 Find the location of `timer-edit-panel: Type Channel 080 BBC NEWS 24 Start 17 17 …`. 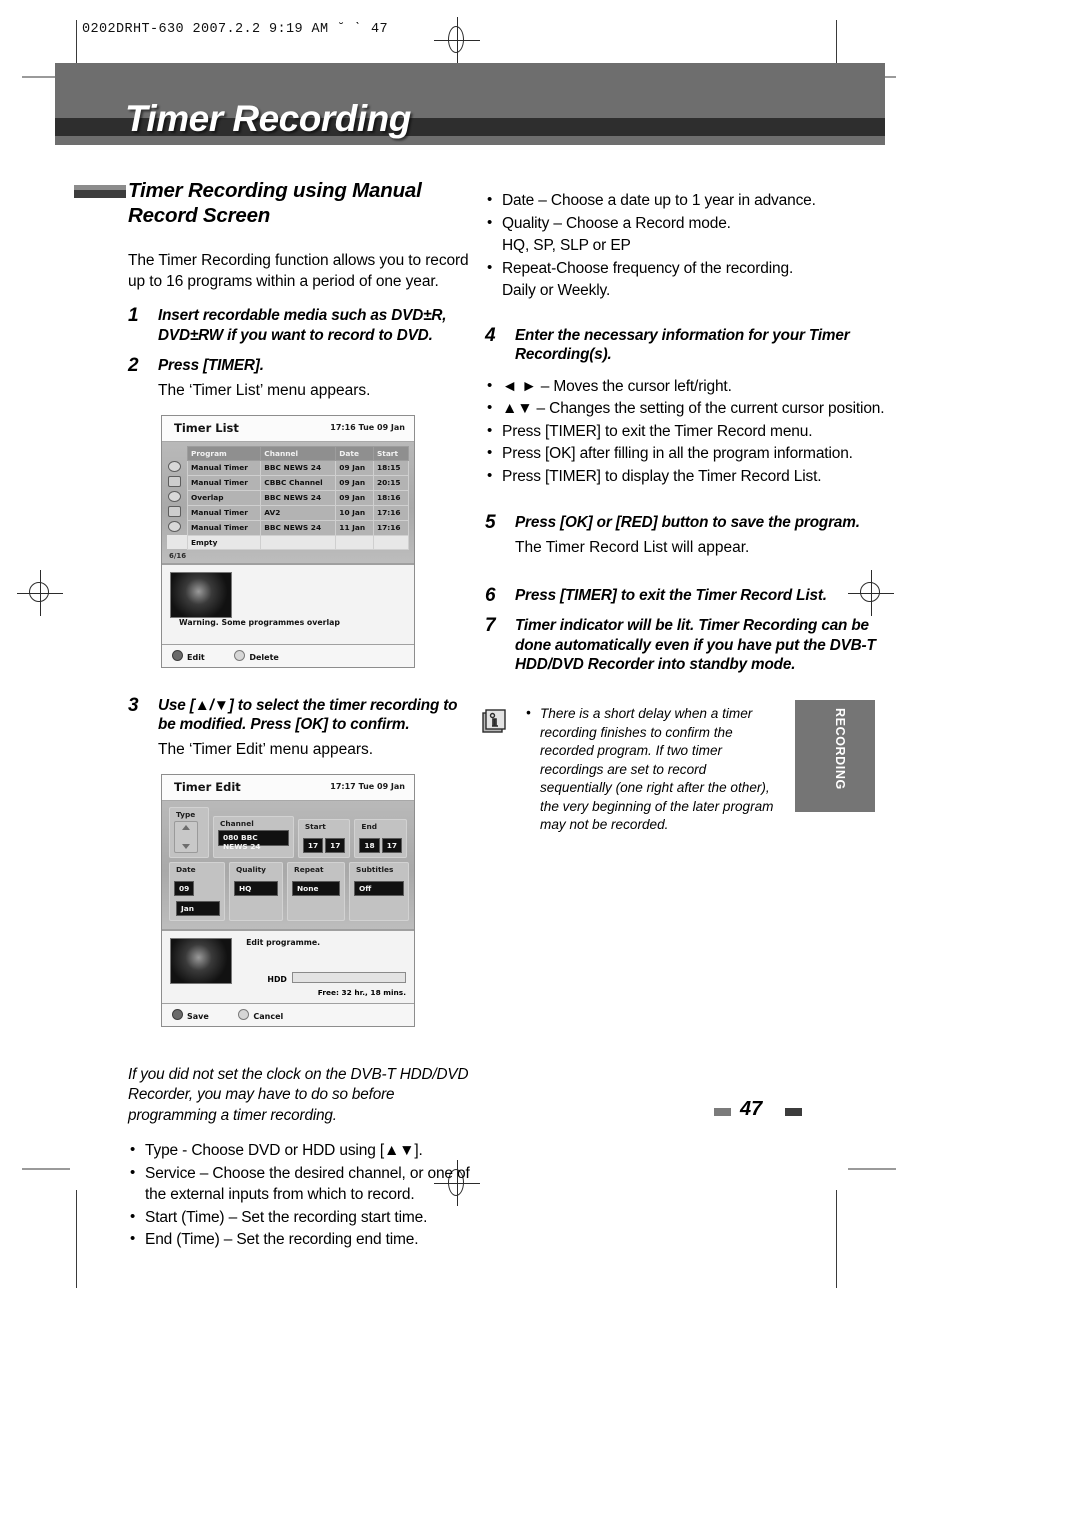

timer-edit-panel: Type Channel 080 BBC NEWS 24 Start 17 17 … is located at coordinates (288, 864).